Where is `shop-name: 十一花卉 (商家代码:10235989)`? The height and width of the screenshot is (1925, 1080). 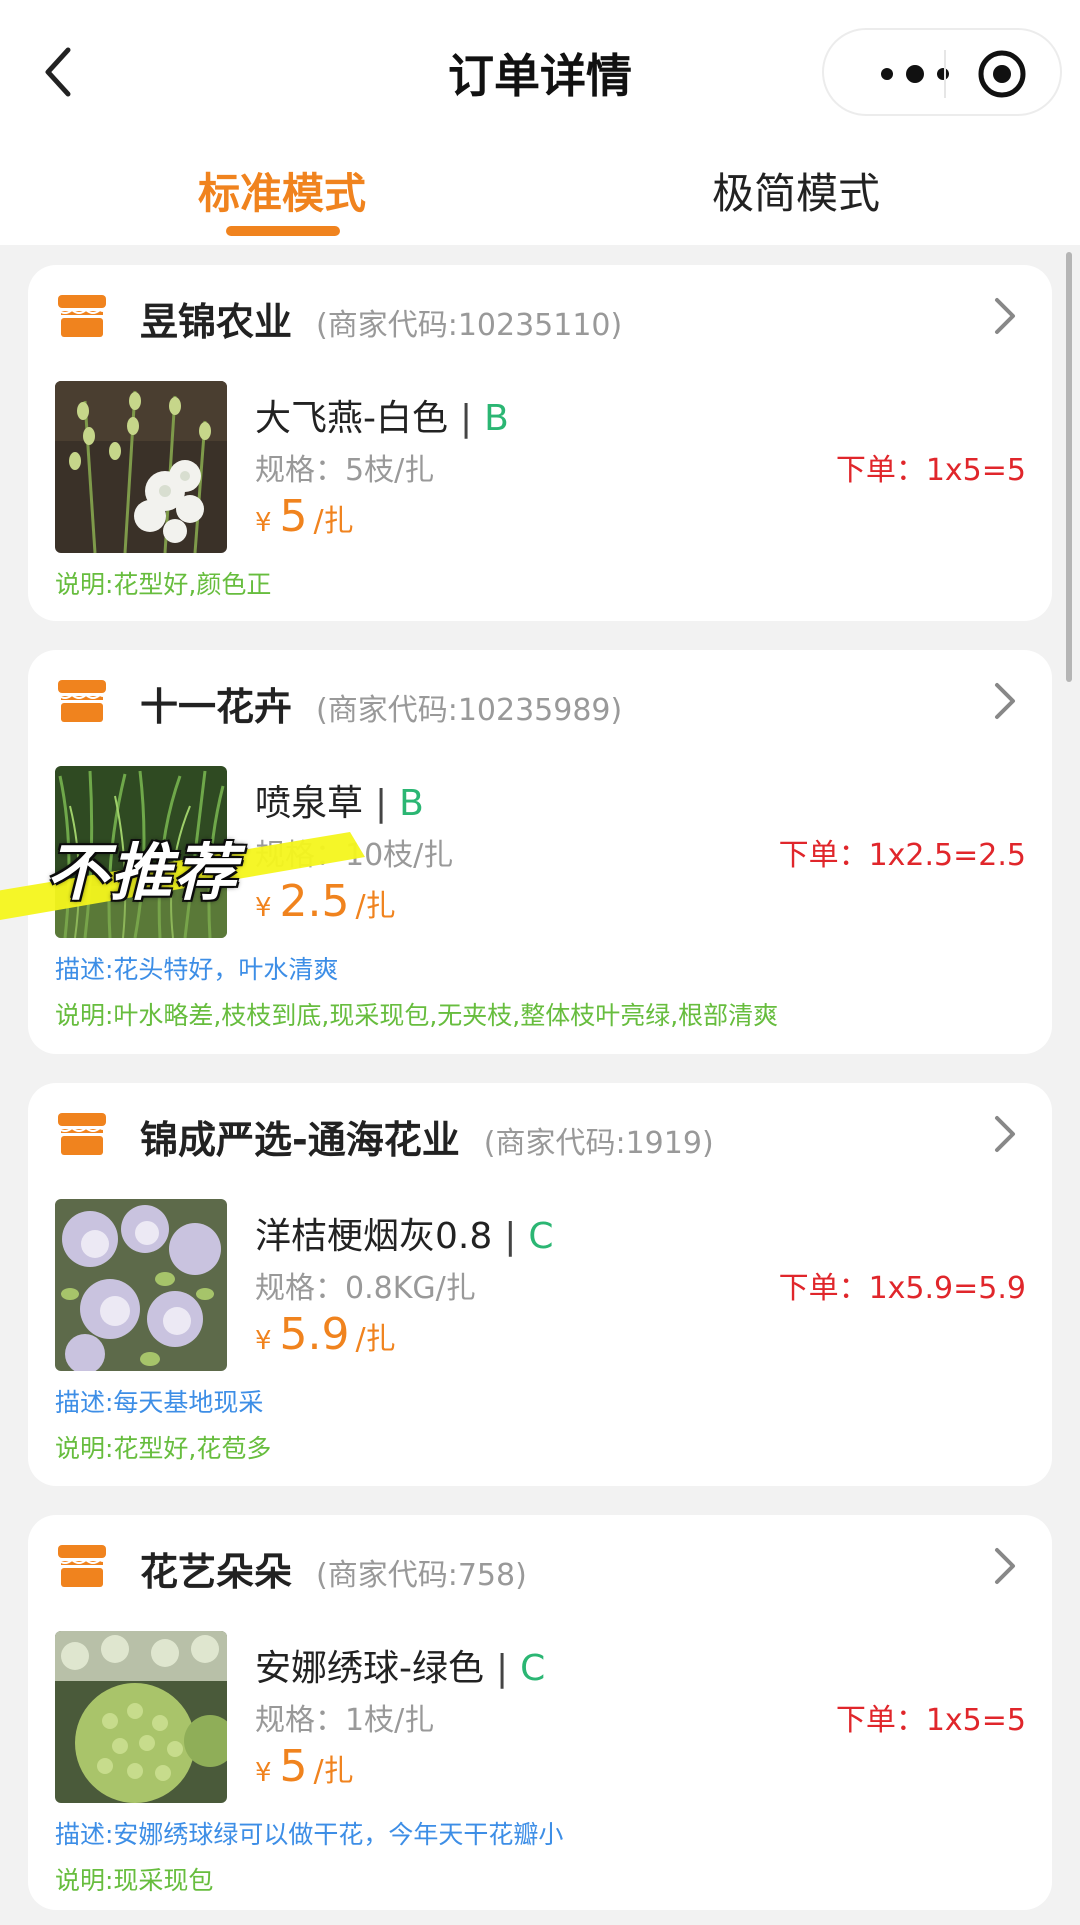 shop-name: 十一花卉 (商家代码:10235989) is located at coordinates (381, 703).